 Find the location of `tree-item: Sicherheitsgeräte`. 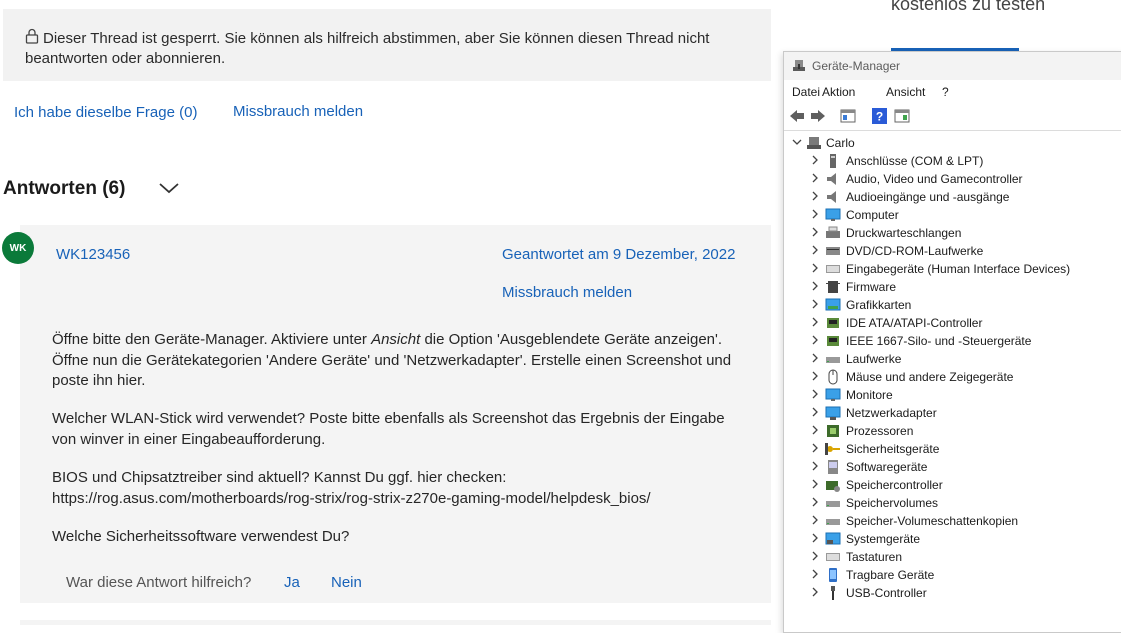

tree-item: Sicherheitsgeräte is located at coordinates (952, 449).